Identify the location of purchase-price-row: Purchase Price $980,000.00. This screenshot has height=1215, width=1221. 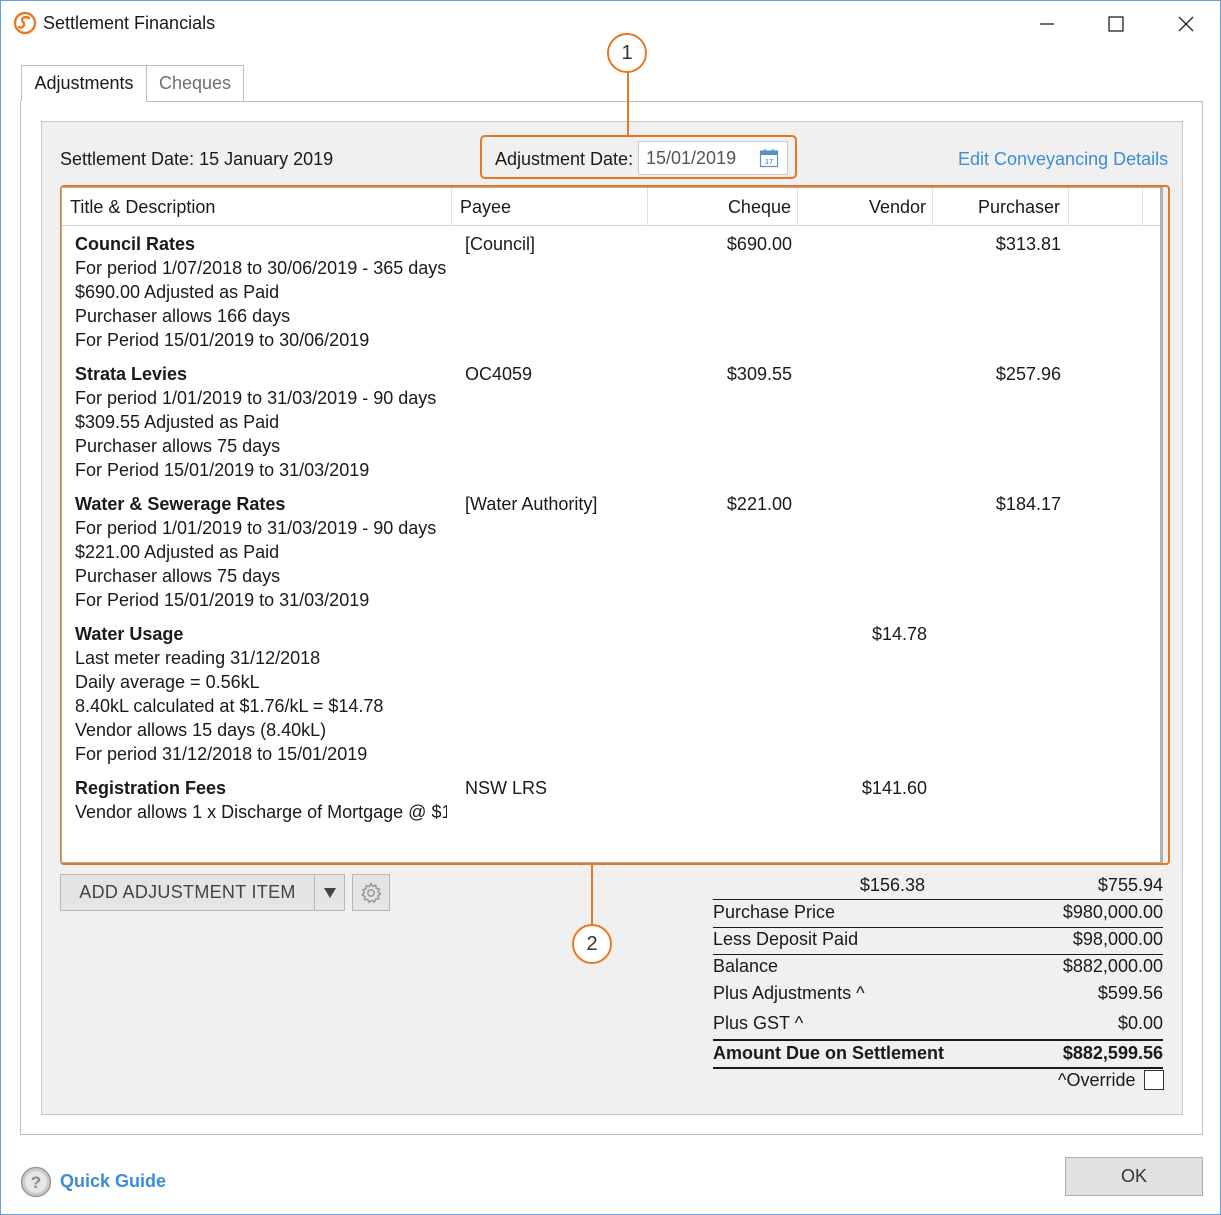
(938, 913).